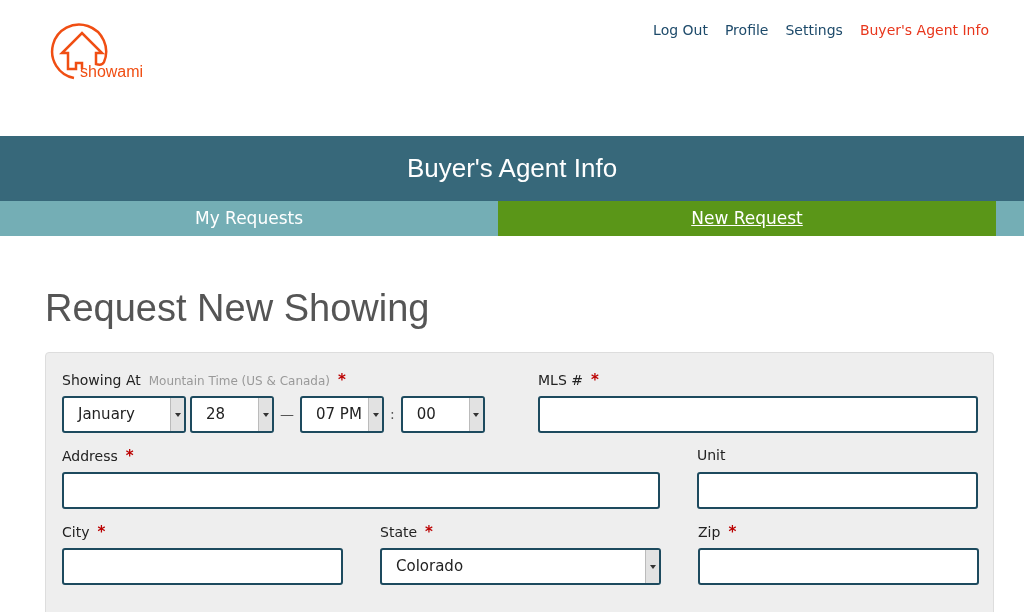 The image size is (1024, 612). What do you see at coordinates (711, 455) in the screenshot?
I see `field-label: Unit` at bounding box center [711, 455].